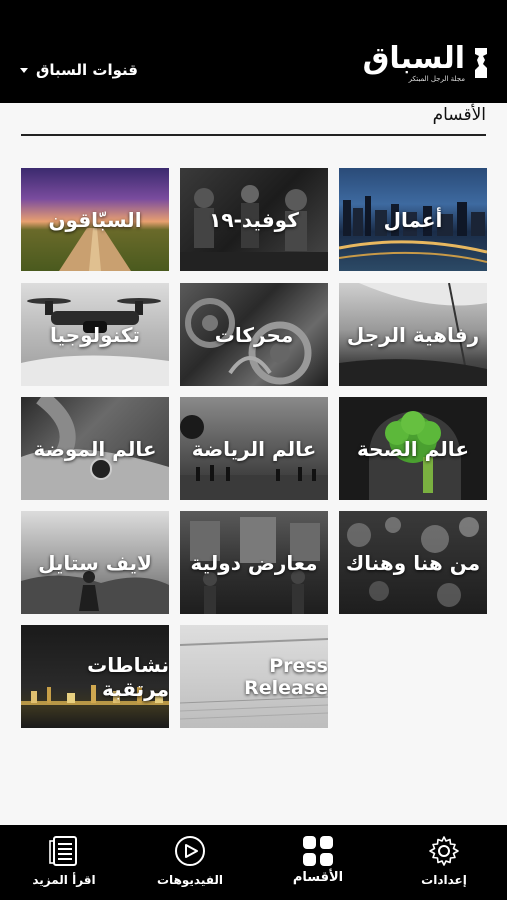 This screenshot has height=900, width=507. I want to click on logo-mark-icon, so click(481, 63).